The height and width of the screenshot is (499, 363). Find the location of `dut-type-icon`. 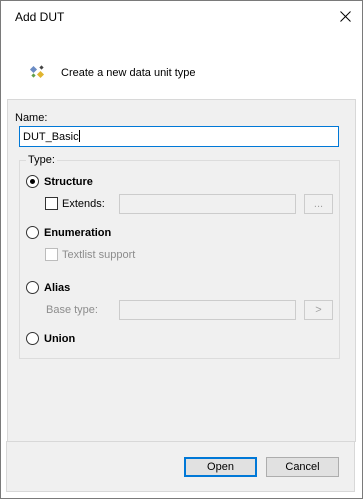

dut-type-icon is located at coordinates (37, 72).